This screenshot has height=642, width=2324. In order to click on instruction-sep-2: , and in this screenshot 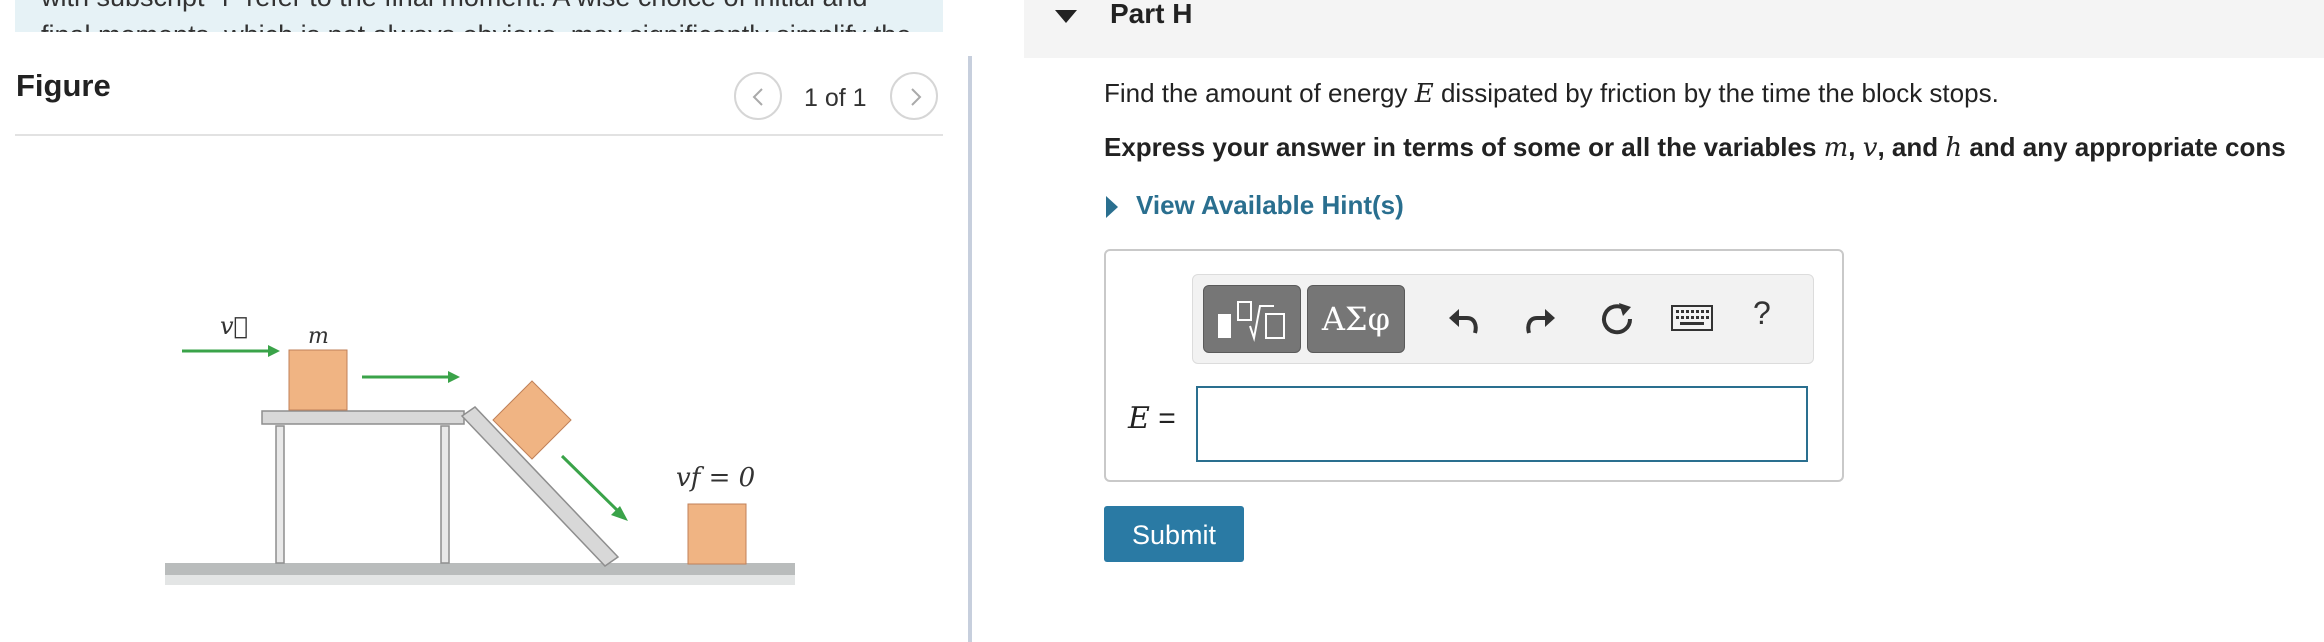, I will do `click(1911, 147)`.